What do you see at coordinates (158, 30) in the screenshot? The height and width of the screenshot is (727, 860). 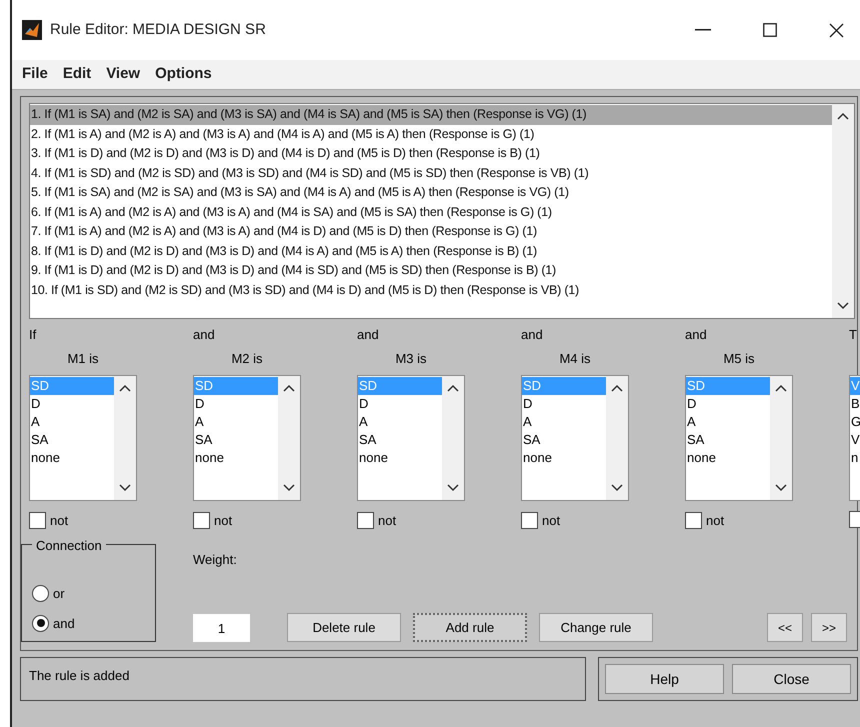 I see `window-title: Rule Editor: MEDIA DESIGN SR` at bounding box center [158, 30].